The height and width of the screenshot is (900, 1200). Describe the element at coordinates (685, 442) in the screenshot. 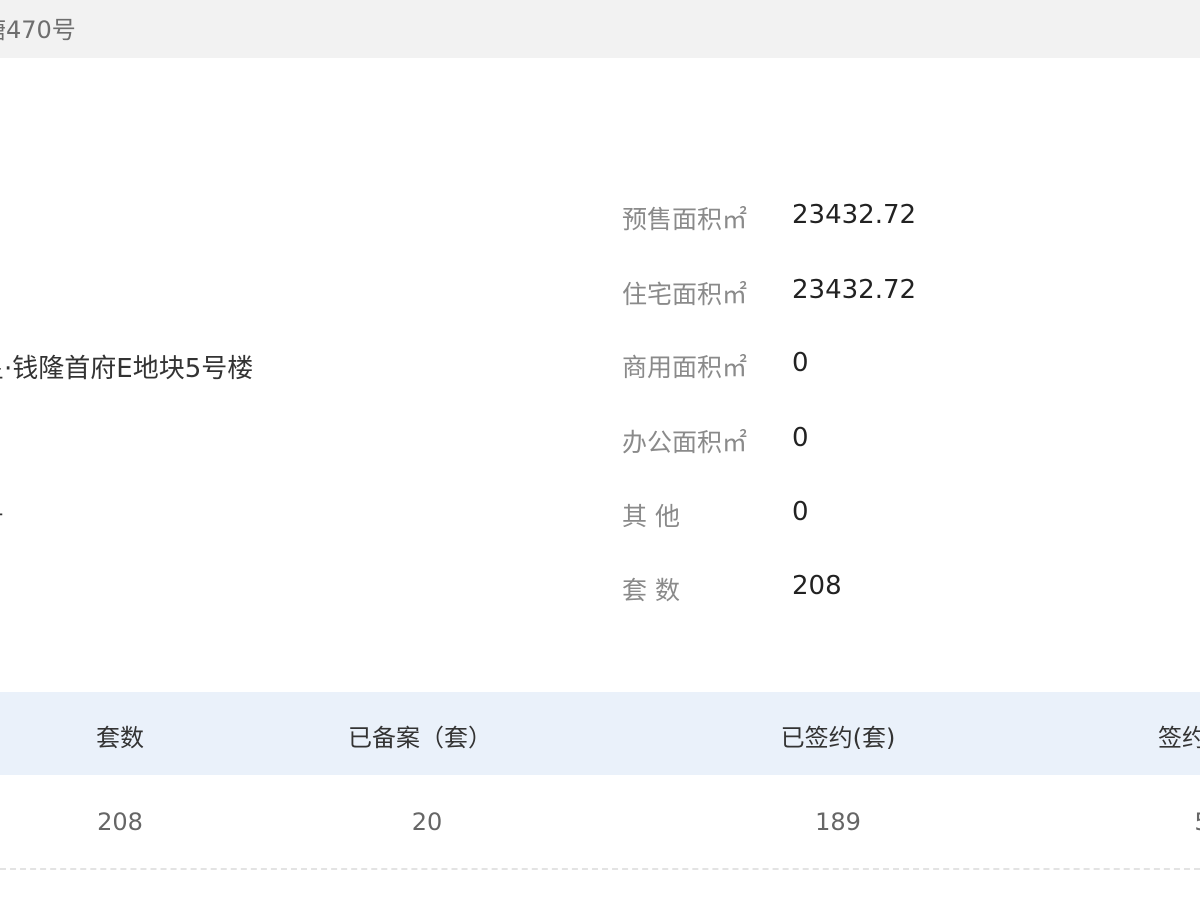

I see `detail-label: 办公面积㎡` at that location.